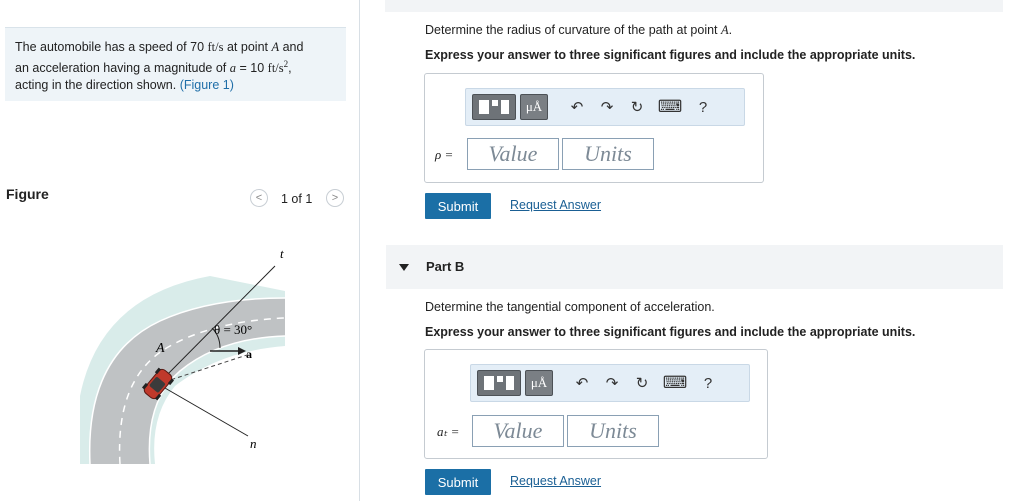 The height and width of the screenshot is (501, 1024). I want to click on part-b-title: Part B, so click(445, 266).